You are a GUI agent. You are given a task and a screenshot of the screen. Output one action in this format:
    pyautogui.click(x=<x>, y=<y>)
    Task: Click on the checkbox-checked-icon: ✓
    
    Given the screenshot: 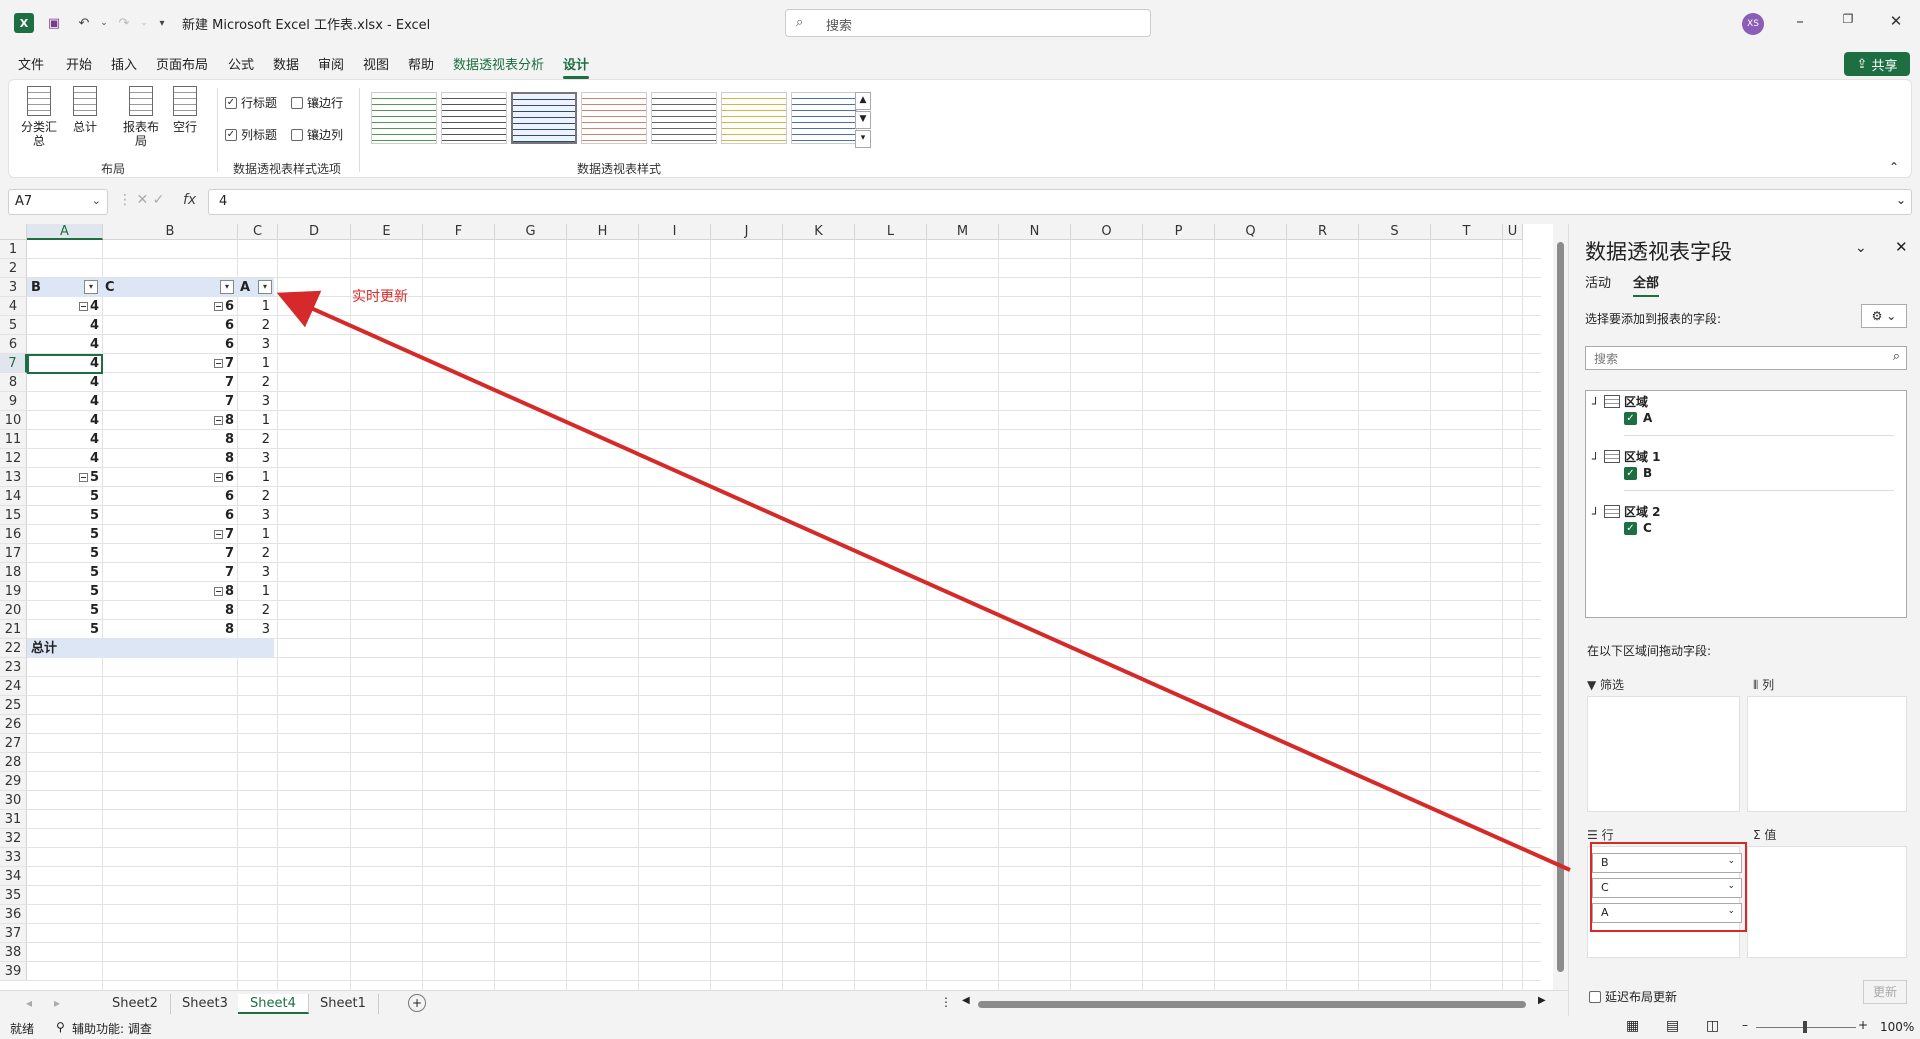 What is the action you would take?
    pyautogui.click(x=1630, y=418)
    